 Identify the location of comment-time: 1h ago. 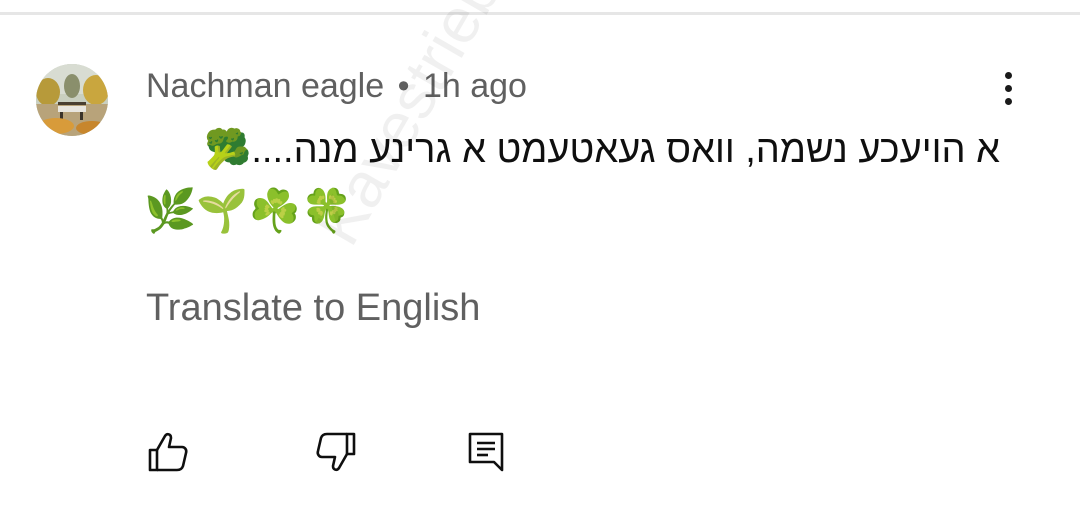
(474, 86).